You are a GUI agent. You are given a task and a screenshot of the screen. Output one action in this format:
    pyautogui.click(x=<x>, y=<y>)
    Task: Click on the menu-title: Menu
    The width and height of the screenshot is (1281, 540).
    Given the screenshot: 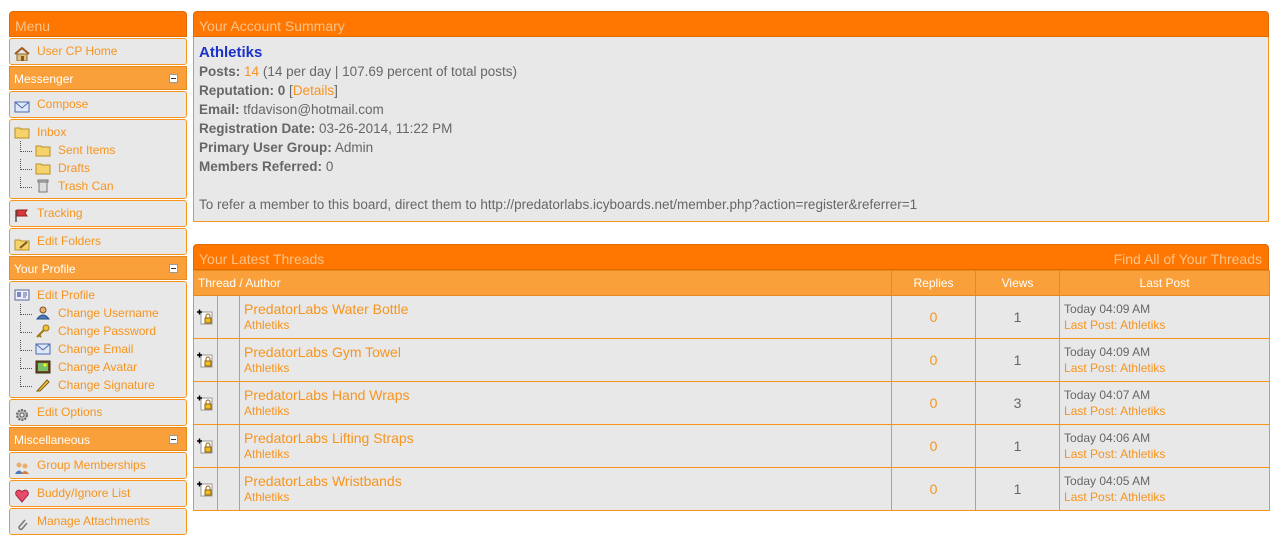 What is the action you would take?
    pyautogui.click(x=98, y=24)
    